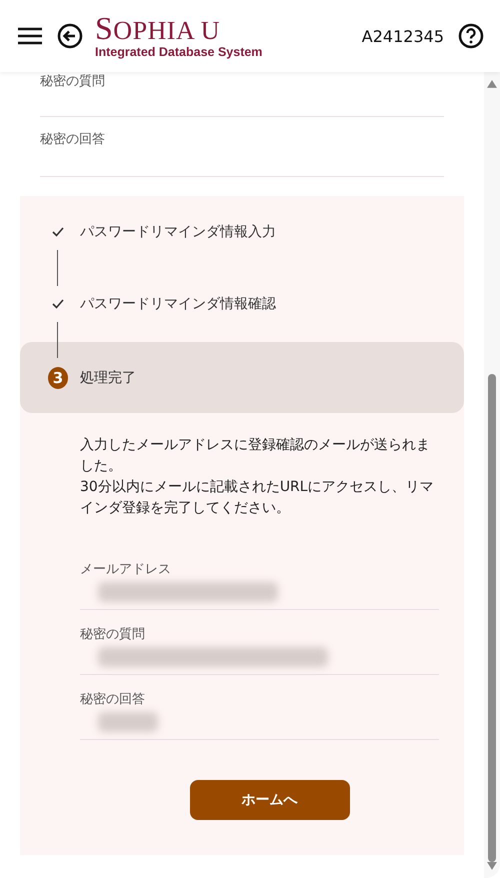 Image resolution: width=500 pixels, height=878 pixels. I want to click on scrollbar-thumb, so click(492, 618).